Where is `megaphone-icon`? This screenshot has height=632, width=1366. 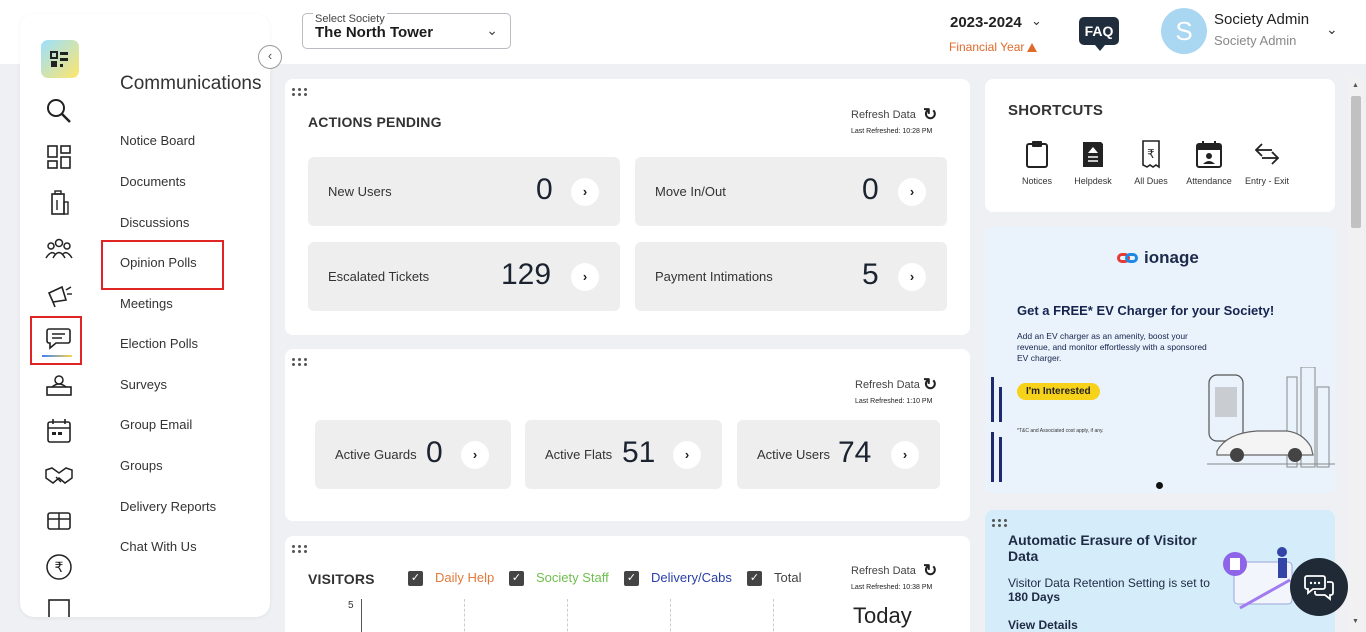 megaphone-icon is located at coordinates (59, 295).